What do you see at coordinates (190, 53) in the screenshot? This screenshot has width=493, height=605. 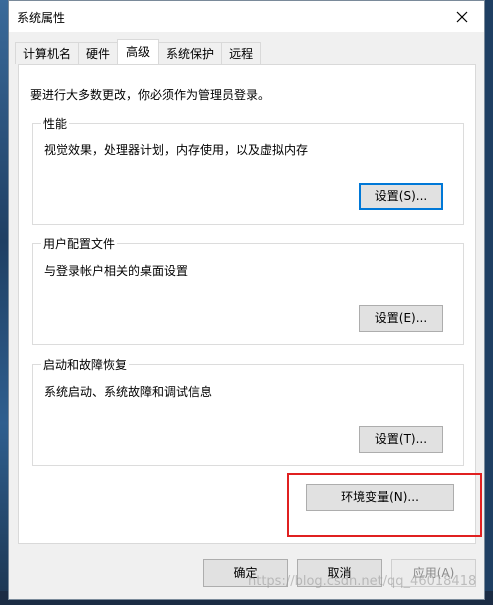 I see `tab-system-protection: 系统保护` at bounding box center [190, 53].